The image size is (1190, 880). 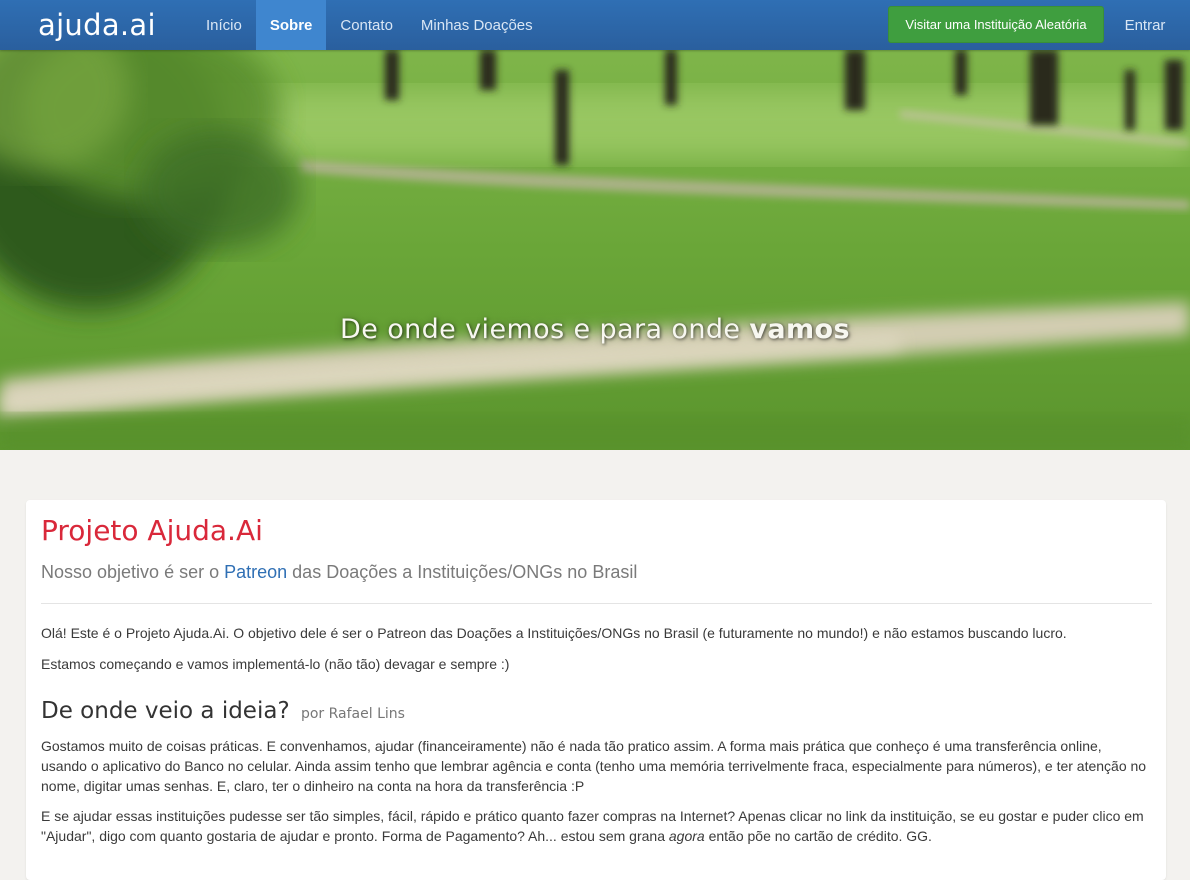 What do you see at coordinates (255, 572) in the screenshot?
I see `patreon-link: Patreon` at bounding box center [255, 572].